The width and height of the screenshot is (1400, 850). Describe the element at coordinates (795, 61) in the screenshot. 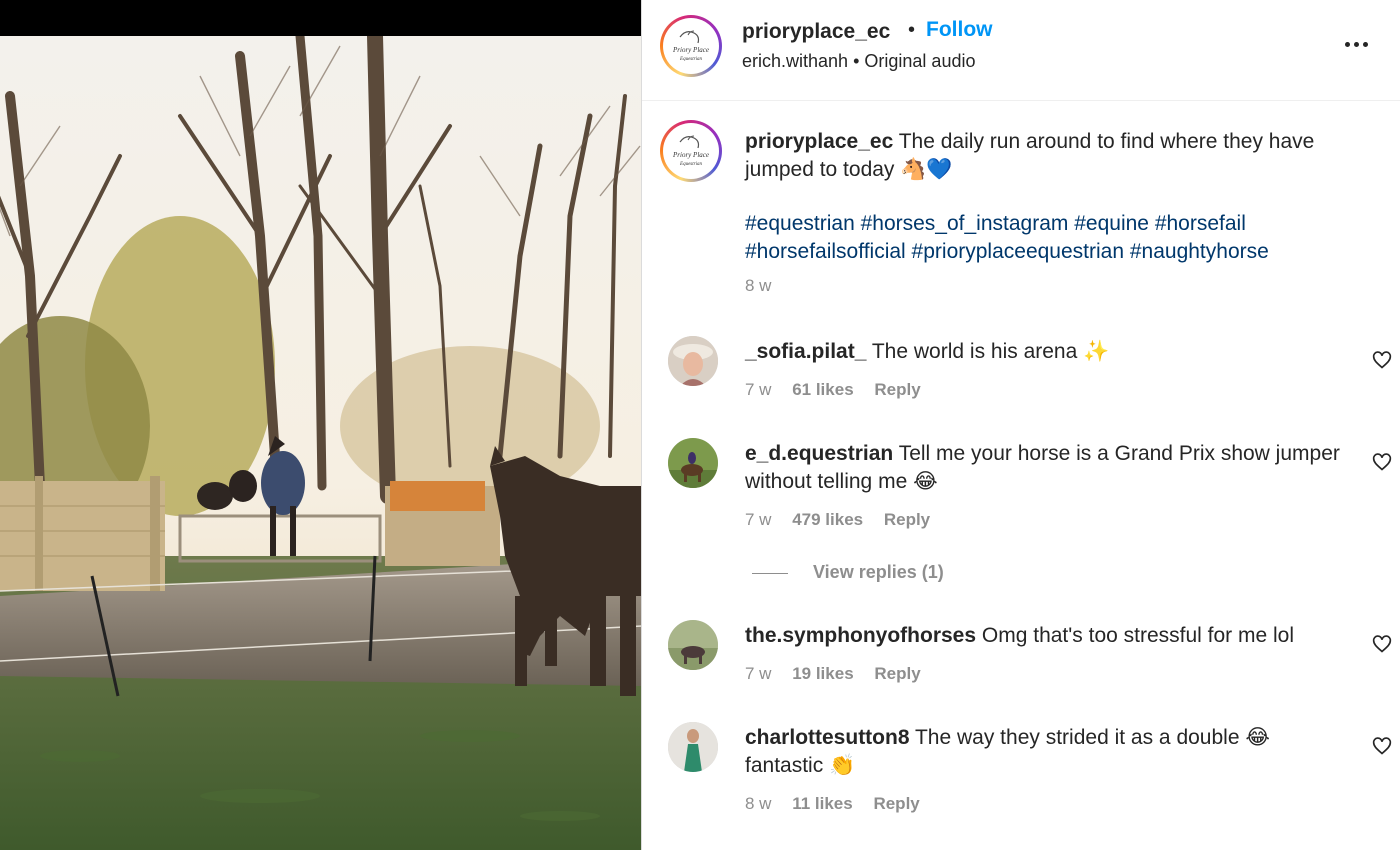

I see `audio-user-link: erich.withanh` at that location.